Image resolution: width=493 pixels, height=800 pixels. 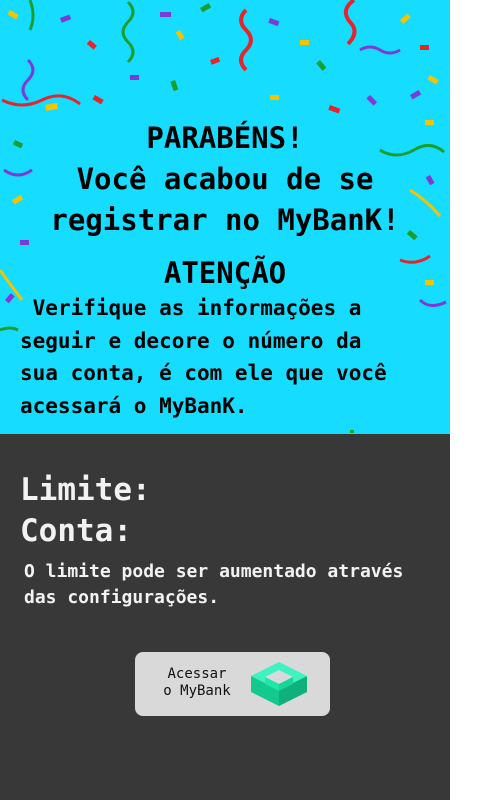 I want to click on limit-label: Limite:, so click(x=85, y=490).